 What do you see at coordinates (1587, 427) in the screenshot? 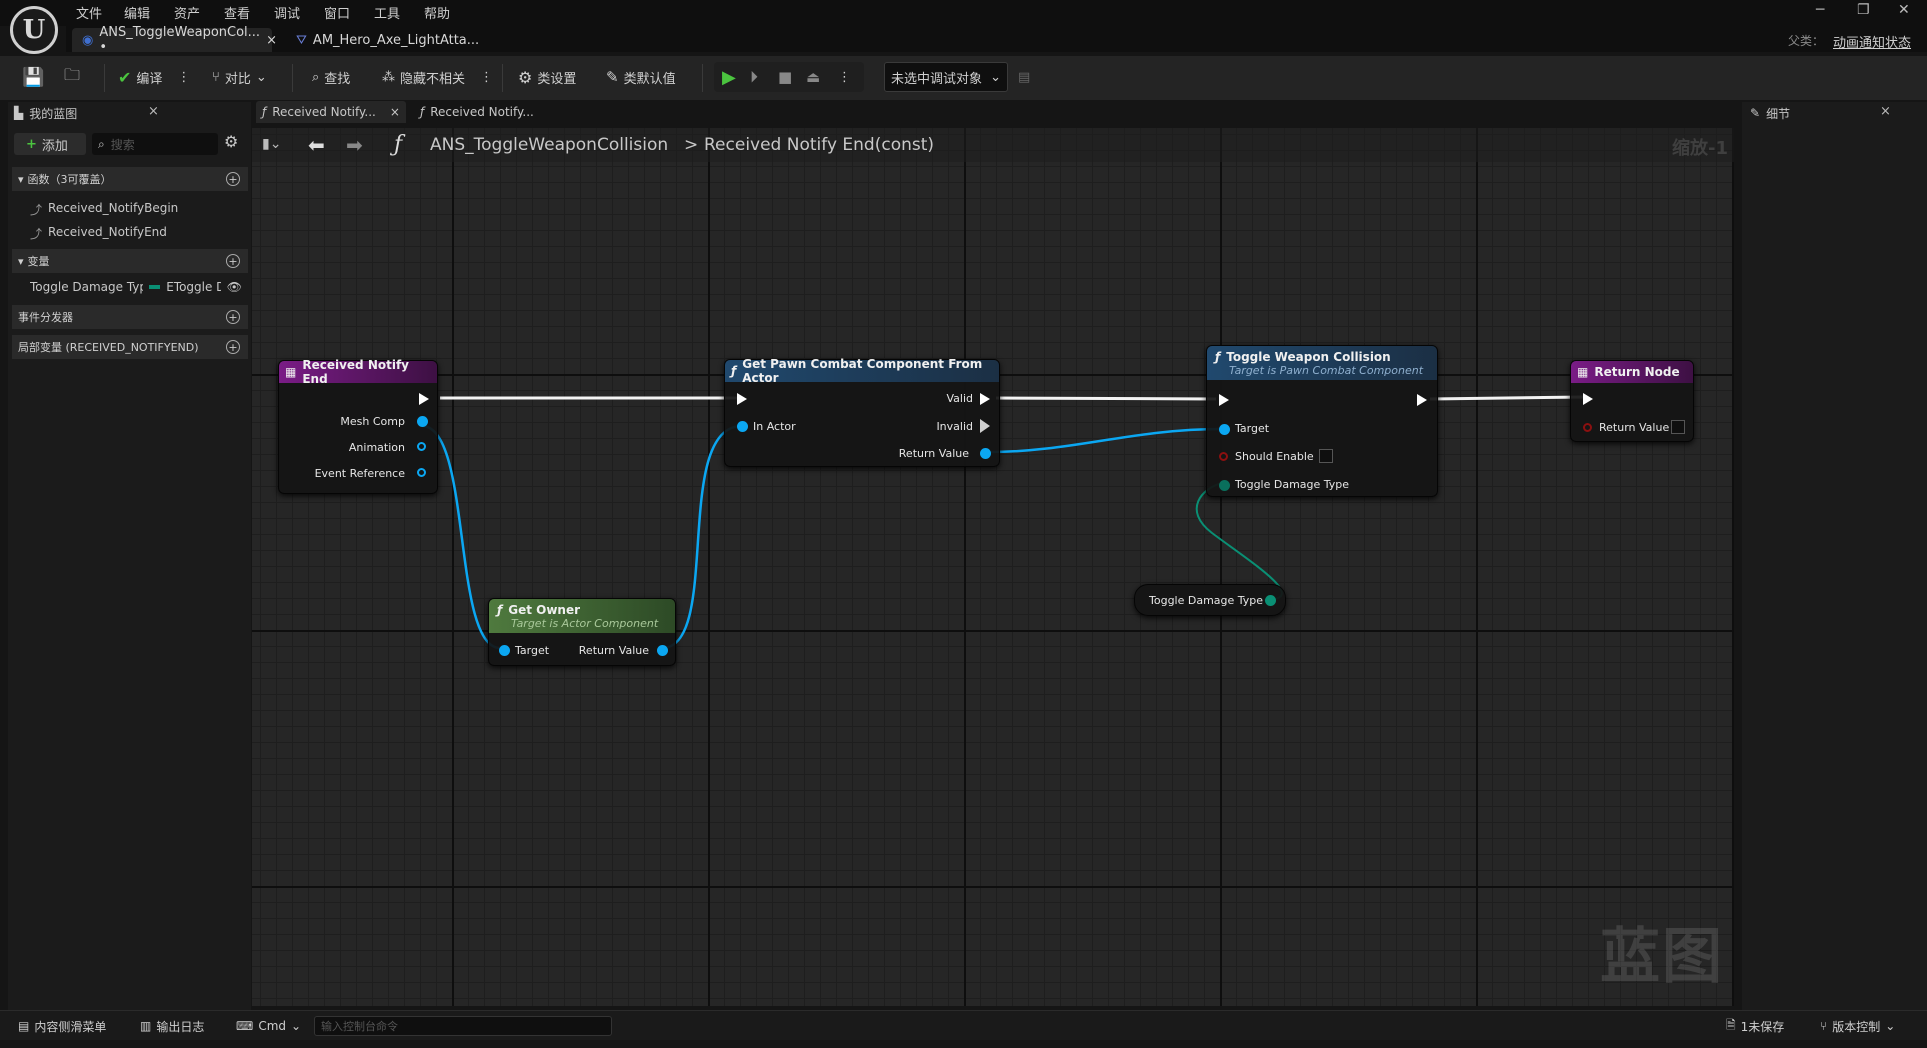
I see `return-value-bool-pin` at bounding box center [1587, 427].